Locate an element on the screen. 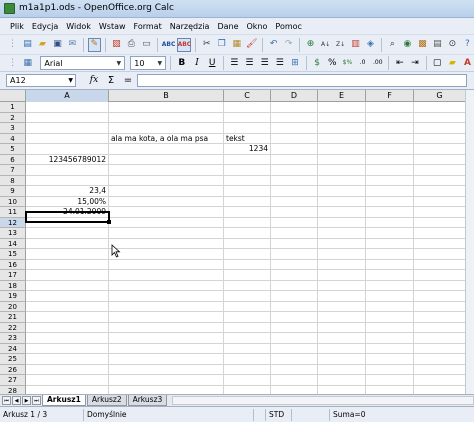 This screenshot has height=422, width=474. row-header-7: 7 is located at coordinates (13, 170).